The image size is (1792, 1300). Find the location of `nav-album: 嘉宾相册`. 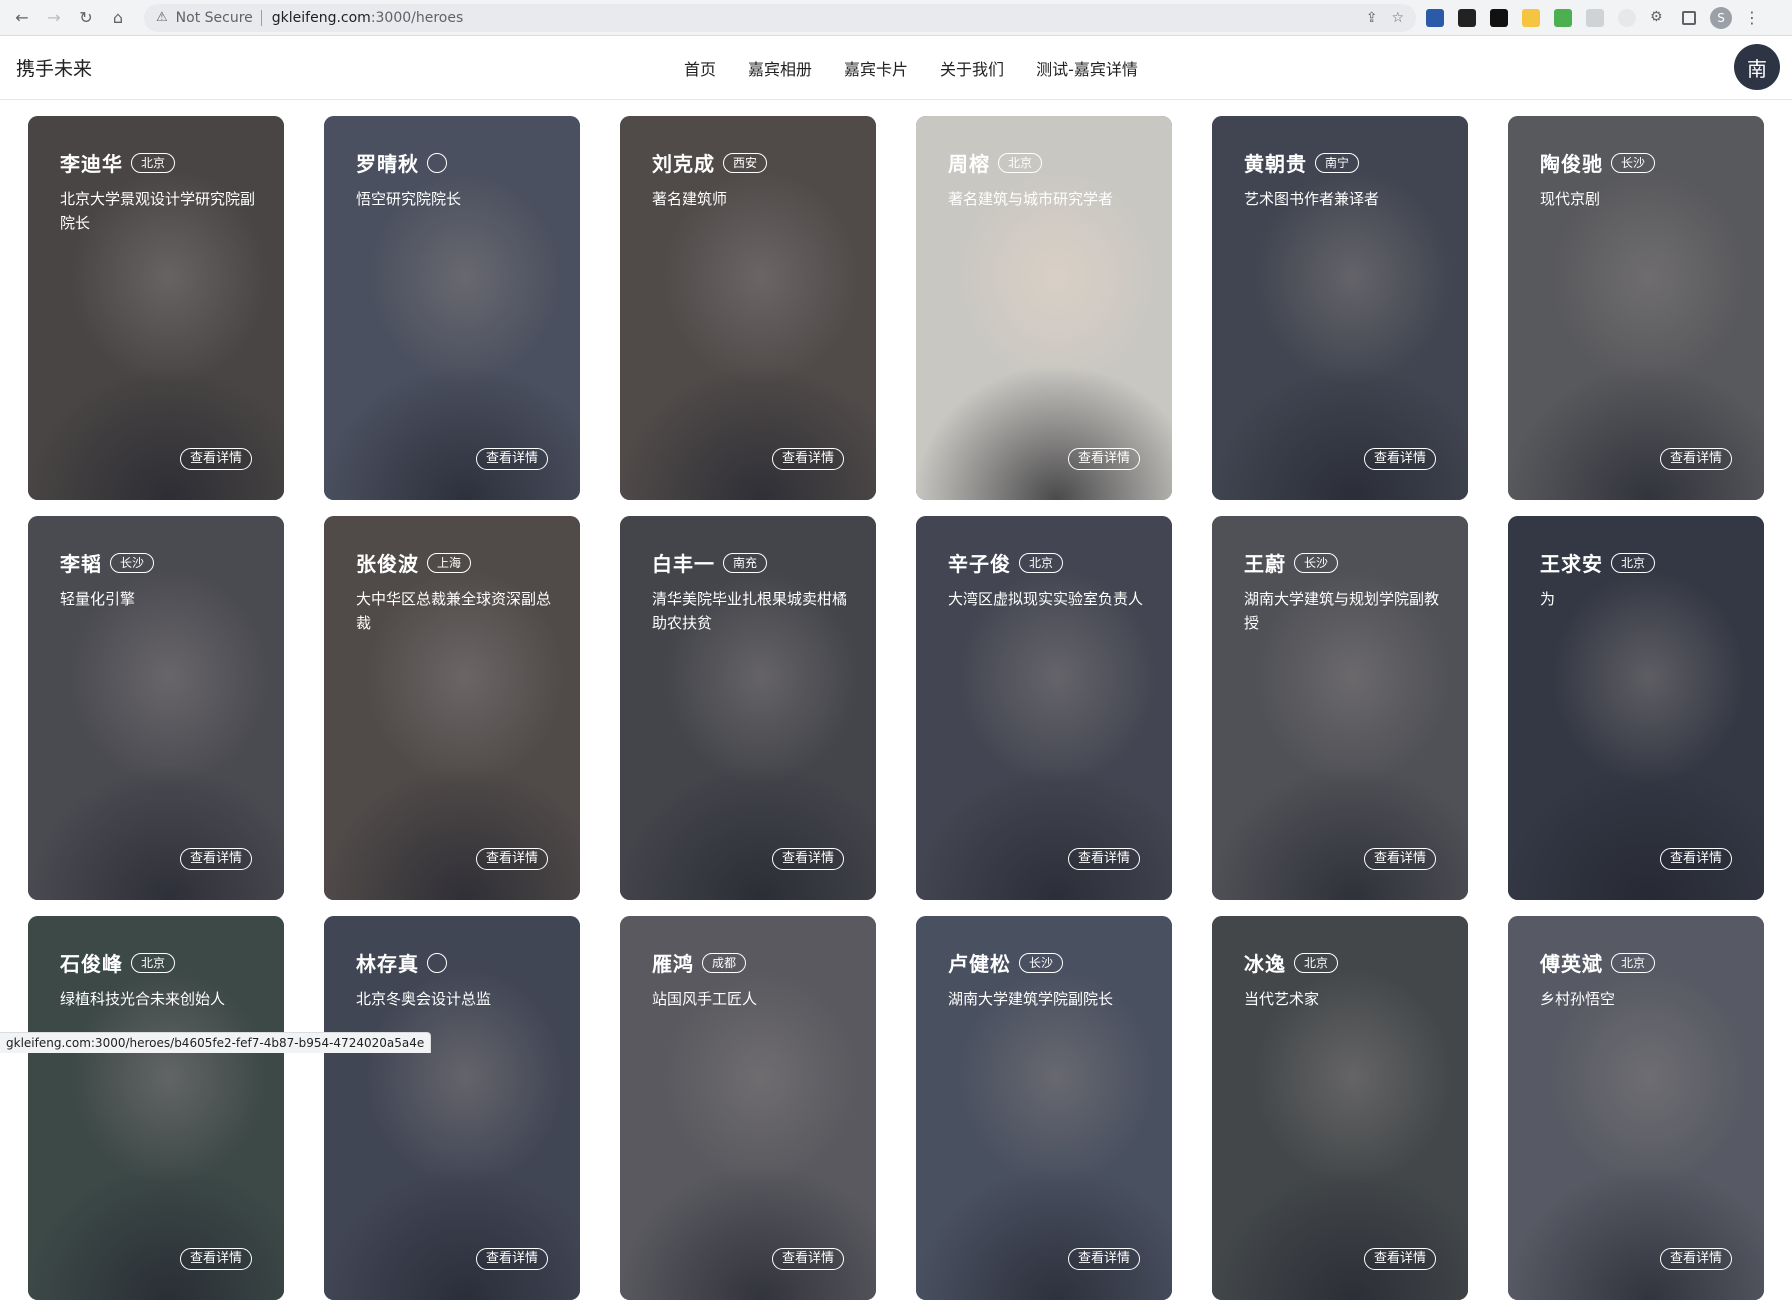

nav-album: 嘉宾相册 is located at coordinates (780, 68).